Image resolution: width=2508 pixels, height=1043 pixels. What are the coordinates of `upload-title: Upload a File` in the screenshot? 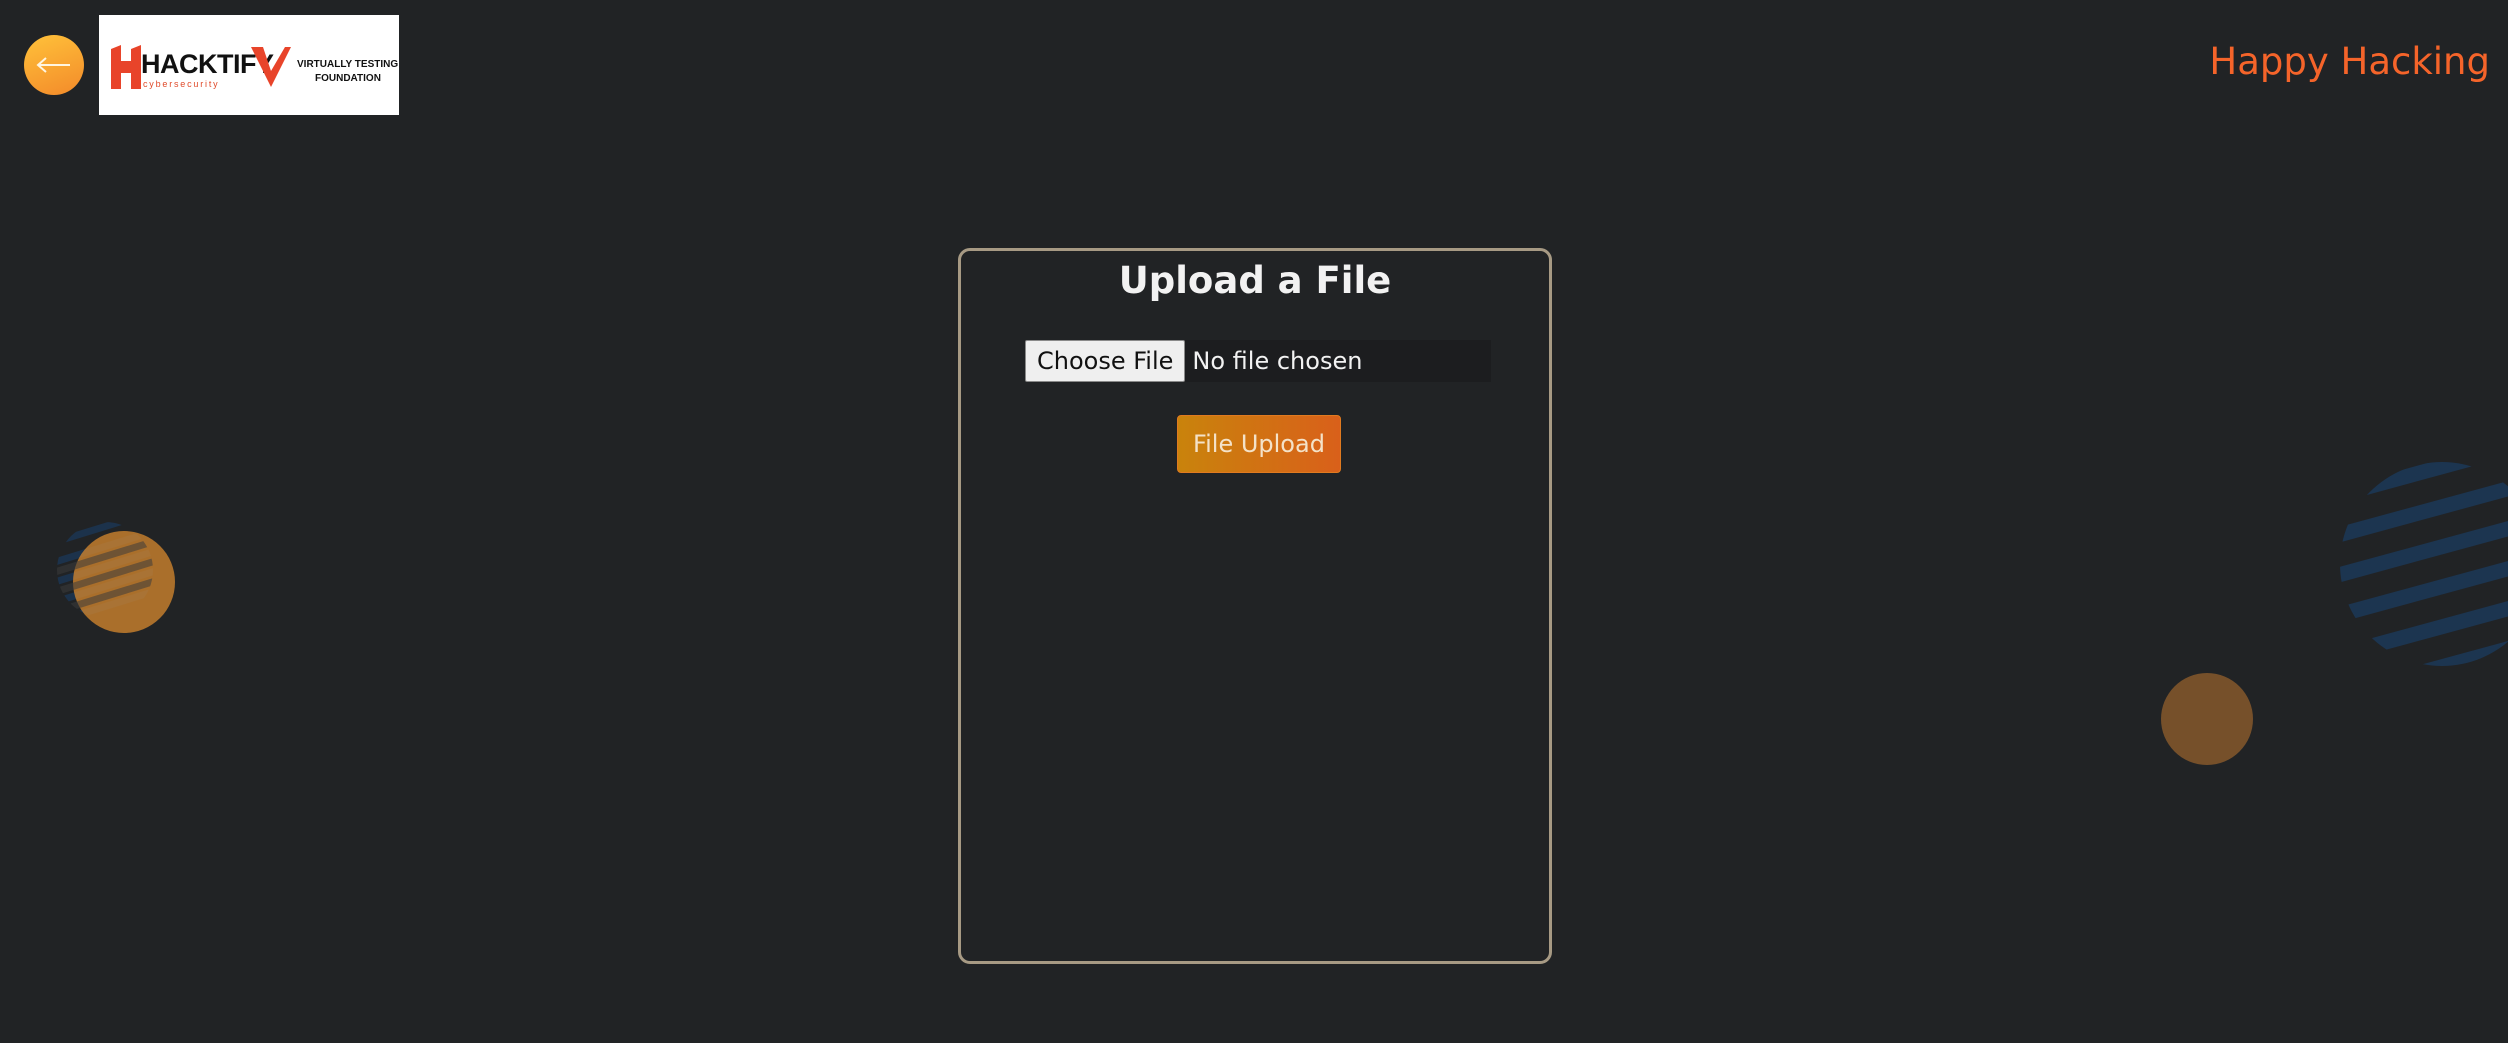 It's located at (1255, 280).